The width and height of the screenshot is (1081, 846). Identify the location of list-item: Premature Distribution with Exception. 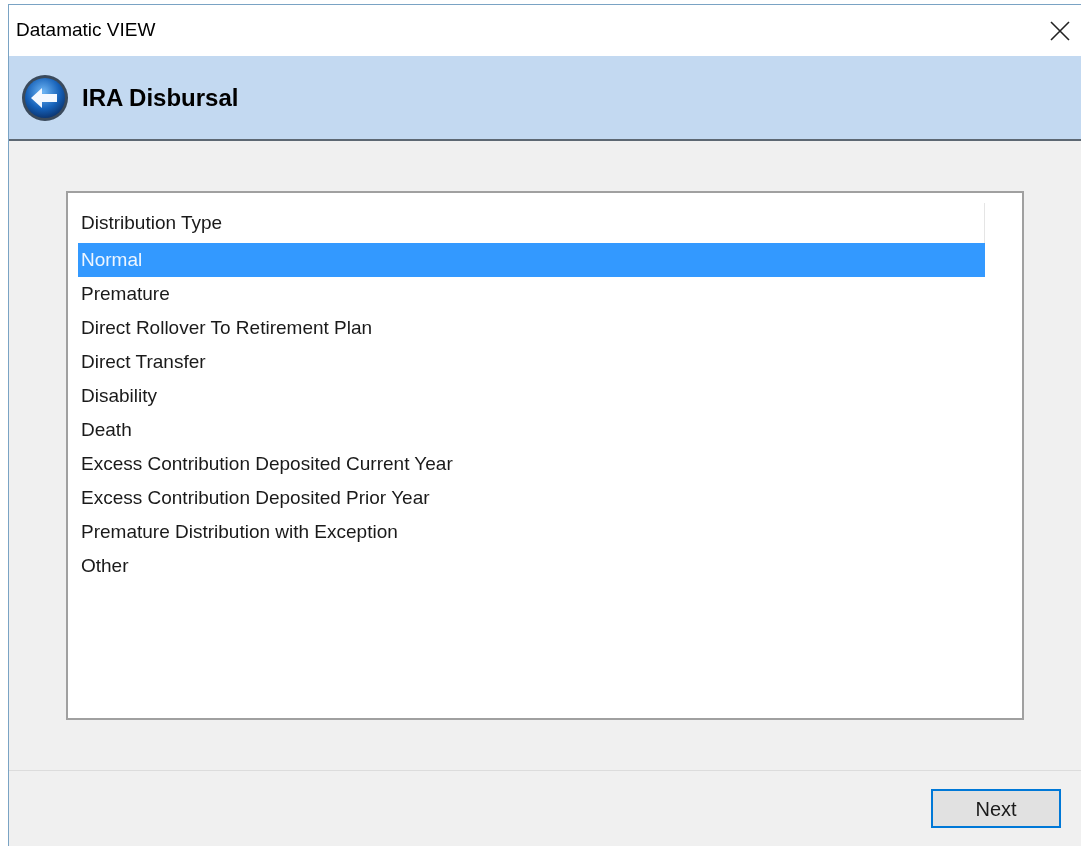
(531, 532).